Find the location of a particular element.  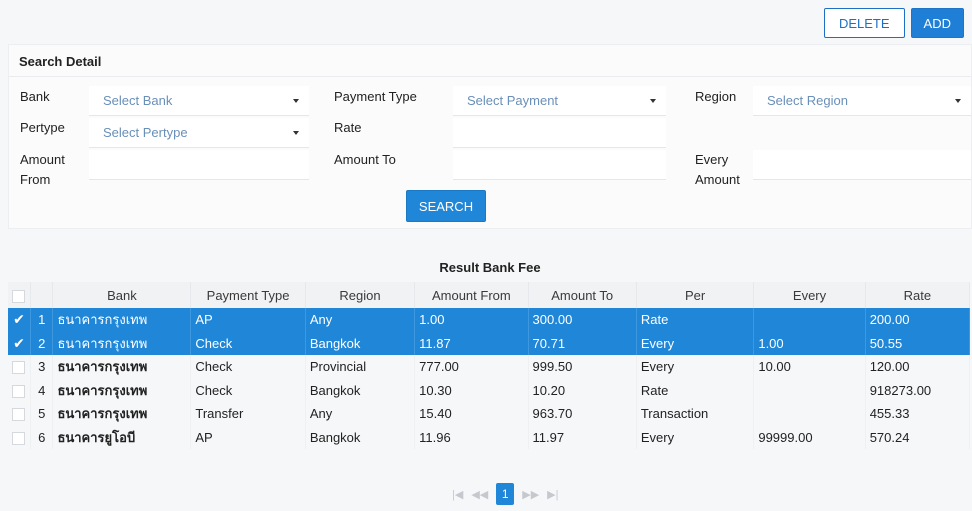

region-select-placeholder: Select Region is located at coordinates (807, 100).